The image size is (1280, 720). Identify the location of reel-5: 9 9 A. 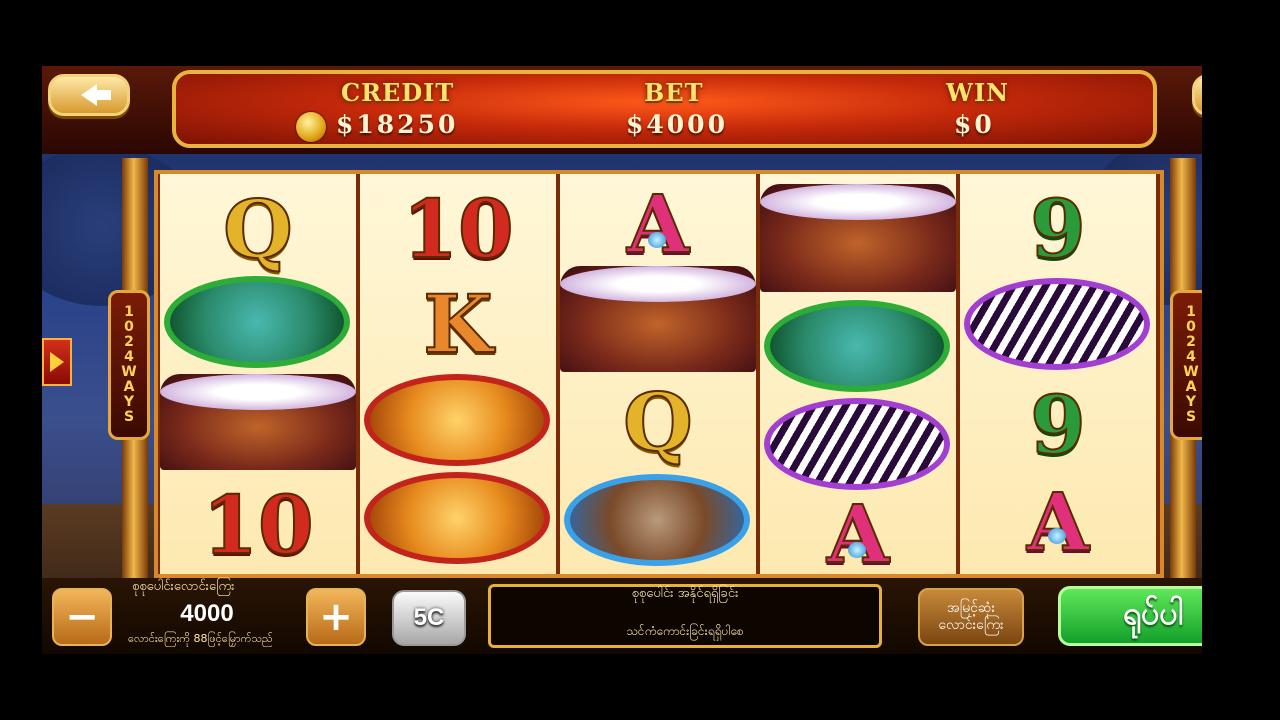
(1058, 374).